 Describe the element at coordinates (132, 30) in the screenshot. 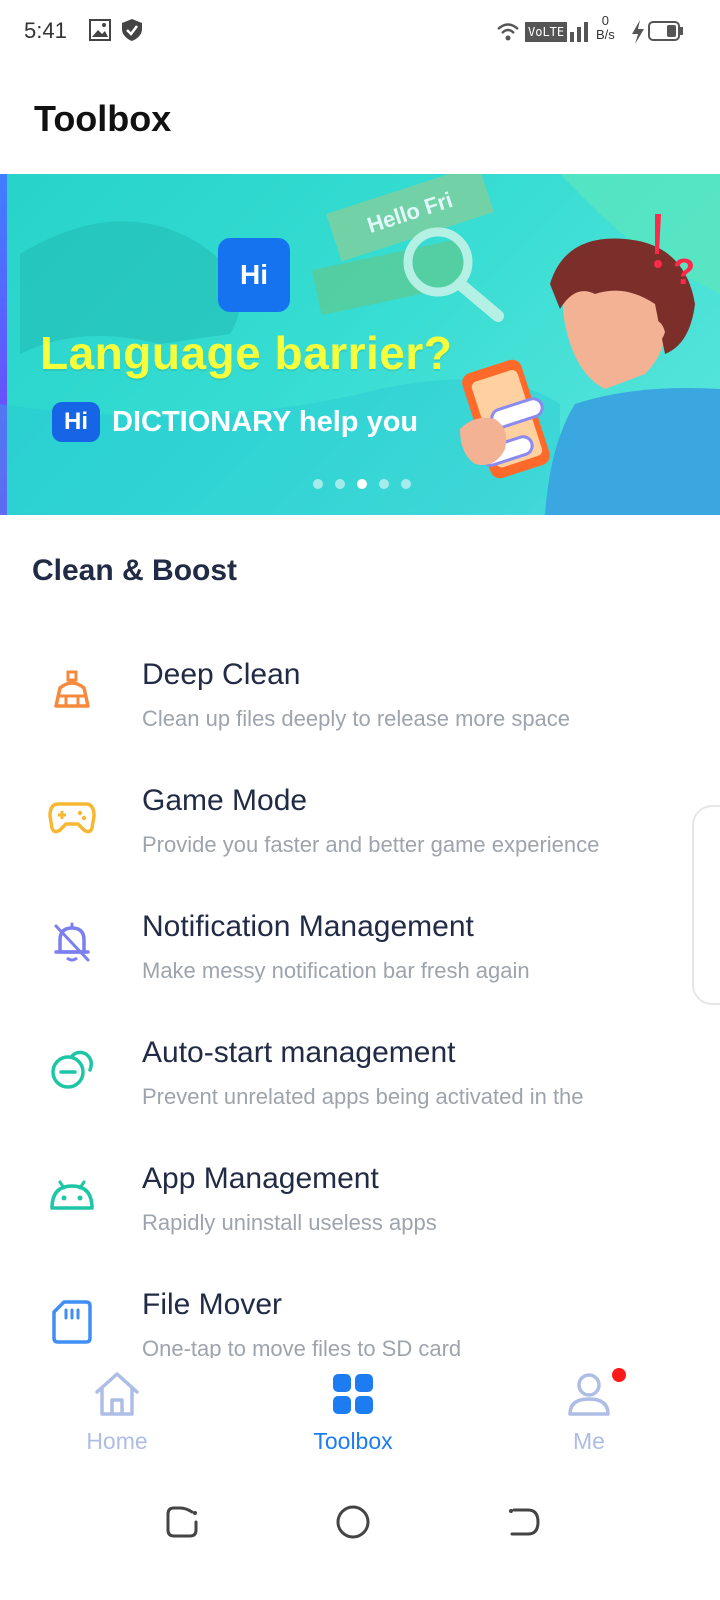

I see `shield-icon` at that location.